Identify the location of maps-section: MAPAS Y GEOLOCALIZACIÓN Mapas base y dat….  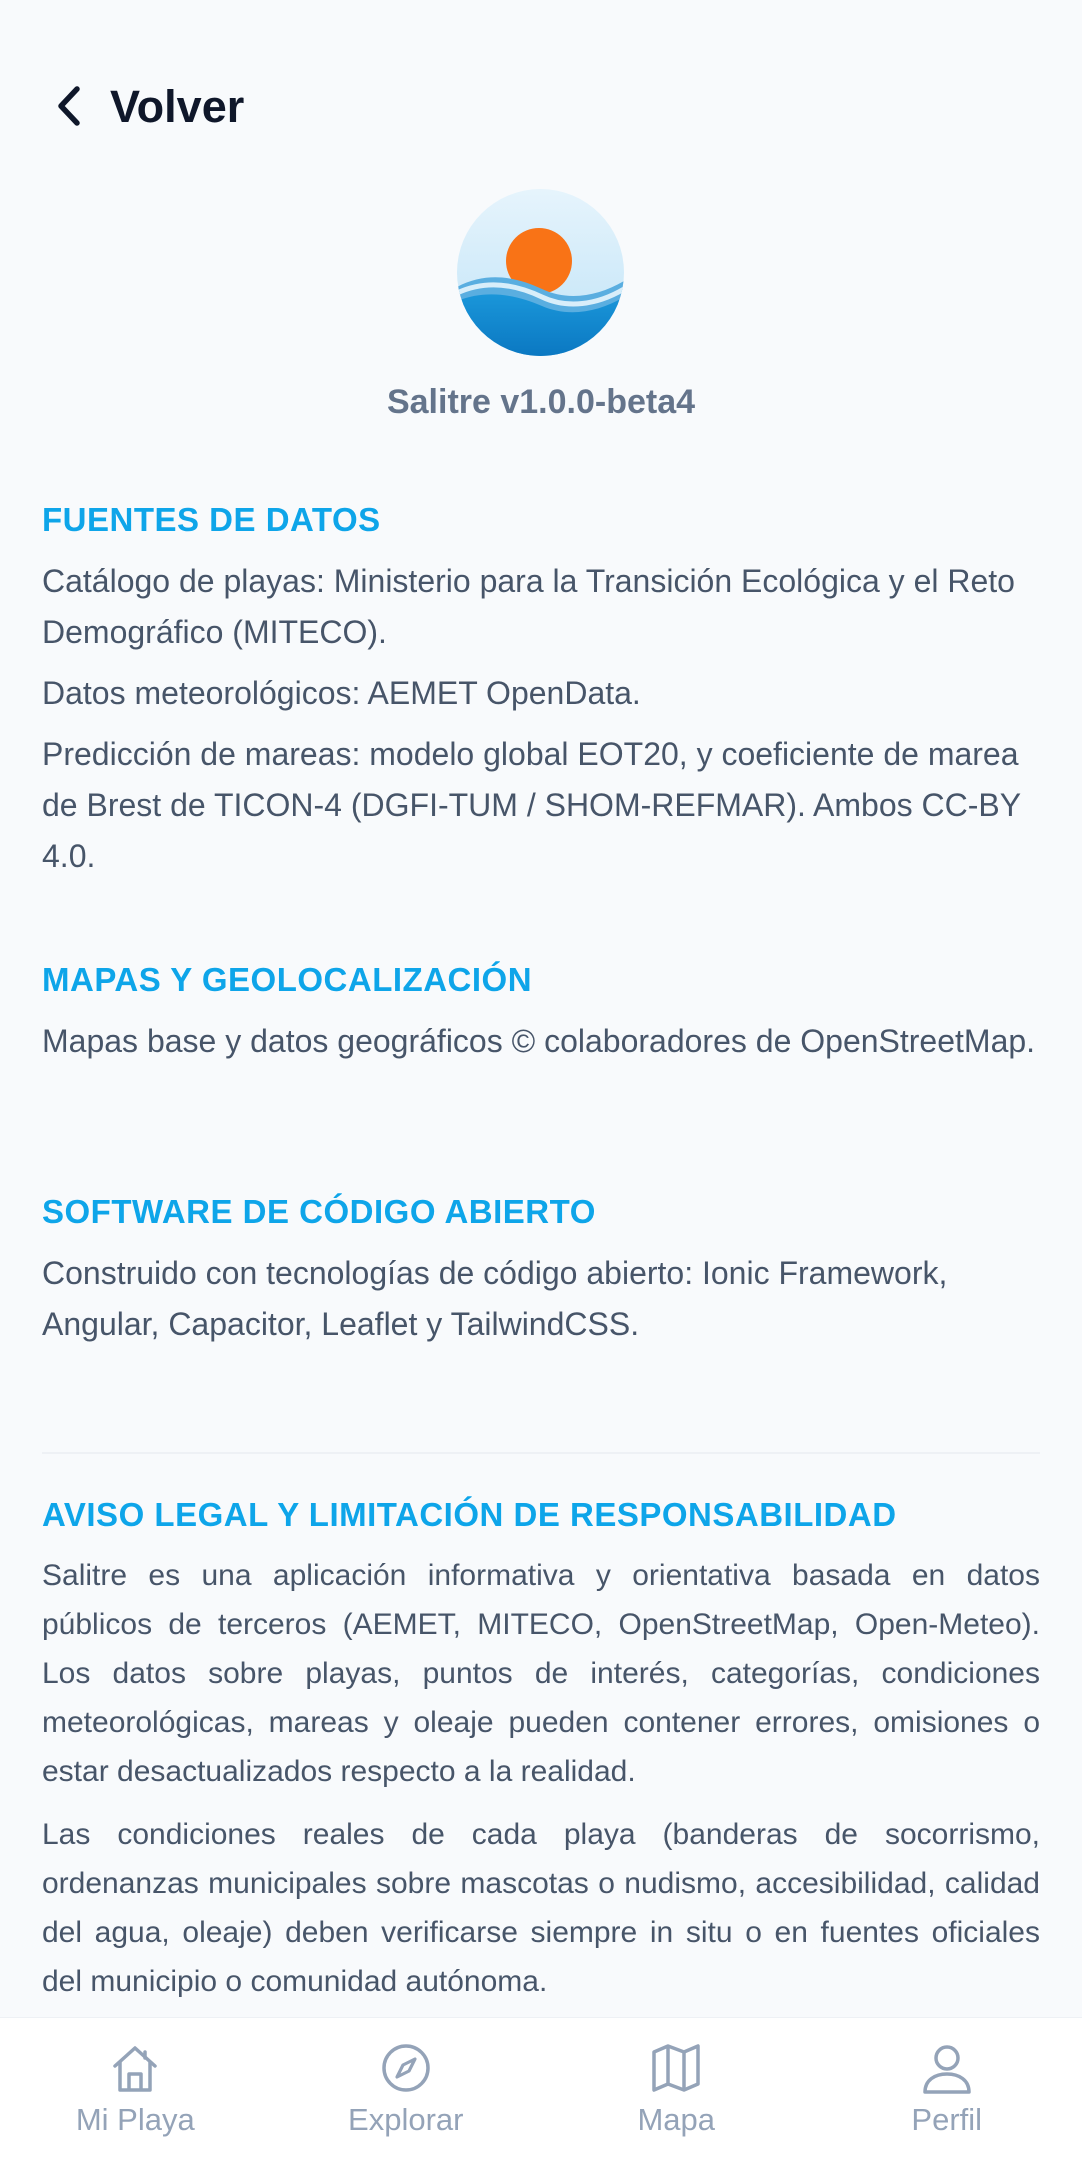
(541, 1018).